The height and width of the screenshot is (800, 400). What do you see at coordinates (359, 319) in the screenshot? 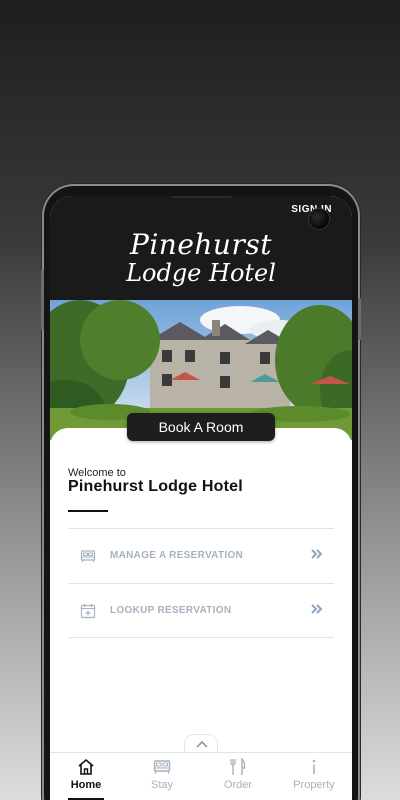
I see `phone-power-button` at bounding box center [359, 319].